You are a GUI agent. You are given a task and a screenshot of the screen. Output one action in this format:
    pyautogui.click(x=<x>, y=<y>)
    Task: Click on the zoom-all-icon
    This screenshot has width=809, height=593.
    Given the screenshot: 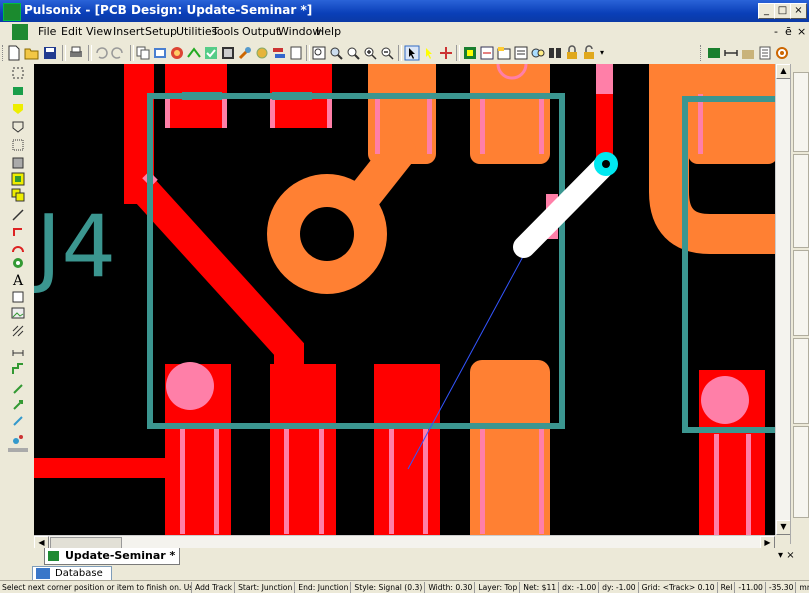 What is the action you would take?
    pyautogui.click(x=319, y=53)
    